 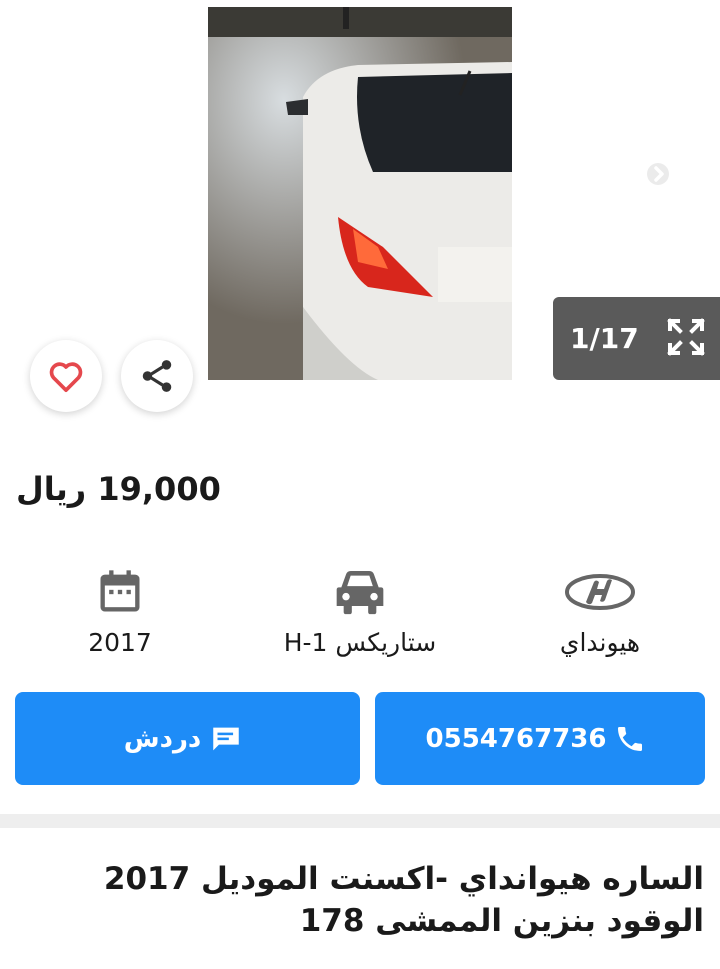 What do you see at coordinates (120, 642) in the screenshot?
I see `spec-year-label: 2017` at bounding box center [120, 642].